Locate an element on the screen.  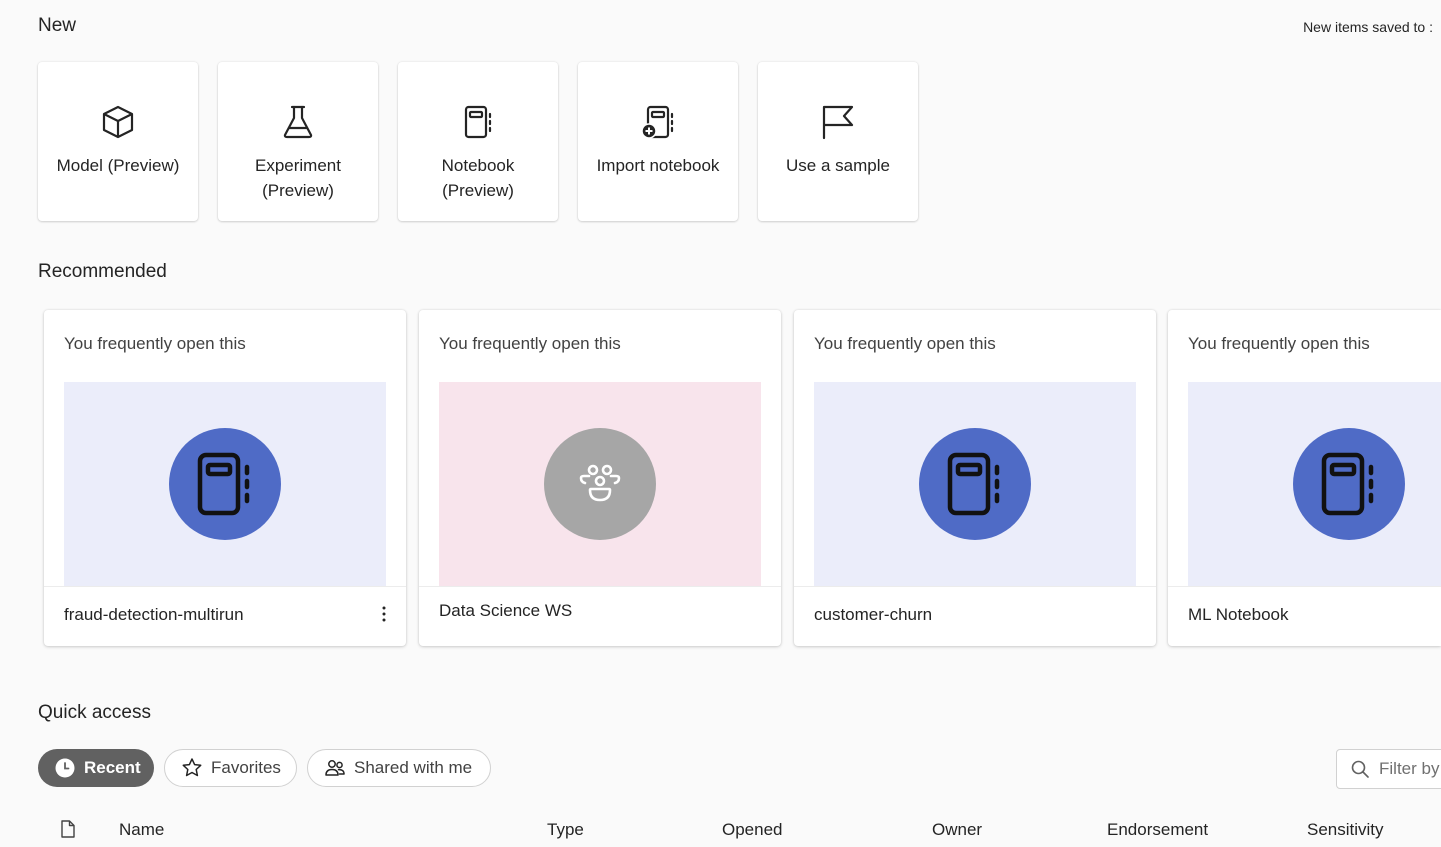
use-sample-card: Use a sample is located at coordinates (838, 141).